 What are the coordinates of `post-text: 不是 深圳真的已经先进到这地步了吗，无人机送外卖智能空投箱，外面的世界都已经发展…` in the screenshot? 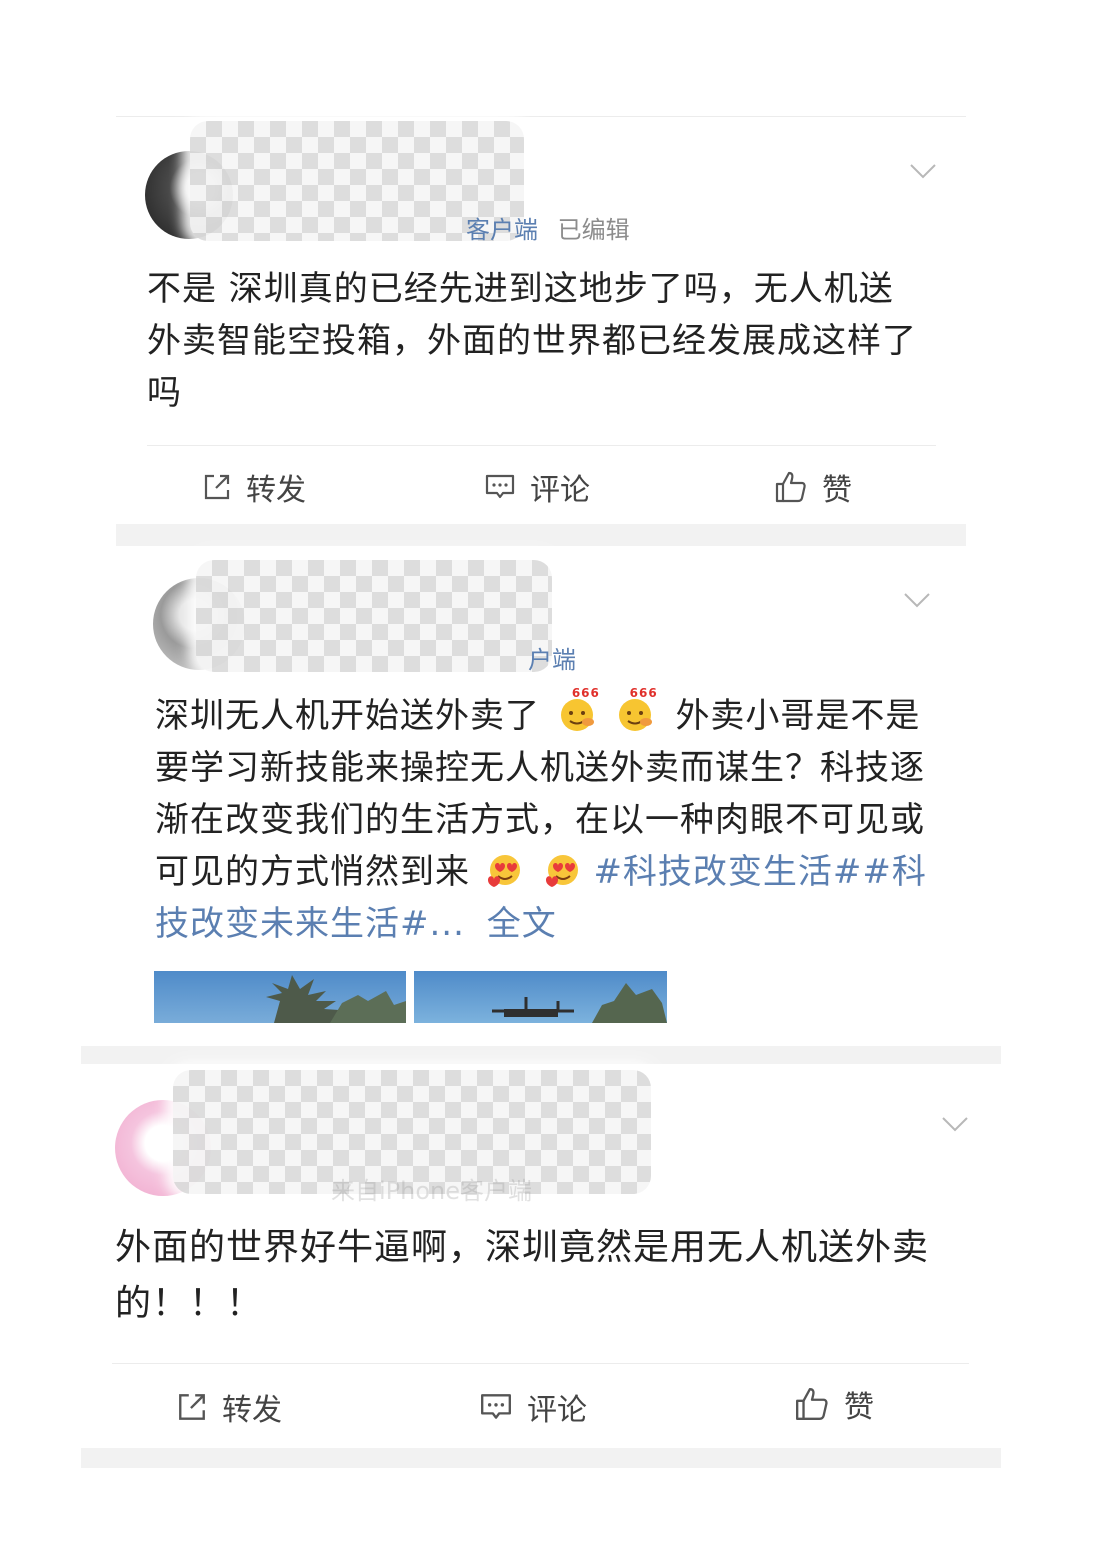 It's located at (532, 341).